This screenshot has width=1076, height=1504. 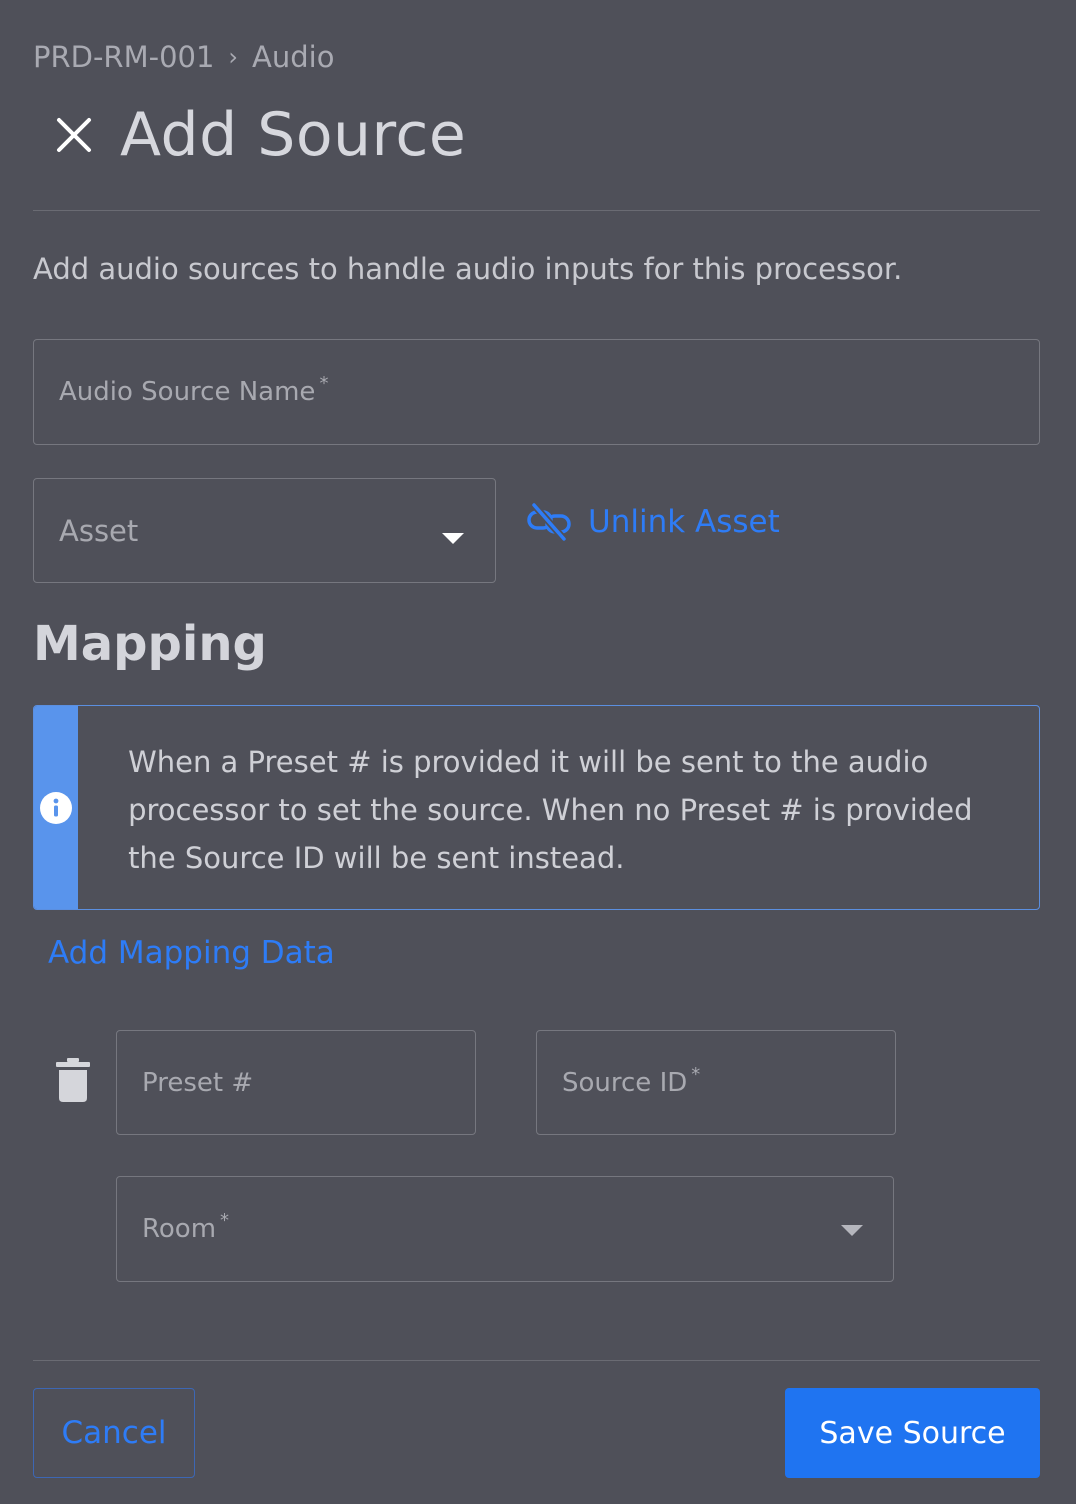 I want to click on unlink-icon, so click(x=549, y=522).